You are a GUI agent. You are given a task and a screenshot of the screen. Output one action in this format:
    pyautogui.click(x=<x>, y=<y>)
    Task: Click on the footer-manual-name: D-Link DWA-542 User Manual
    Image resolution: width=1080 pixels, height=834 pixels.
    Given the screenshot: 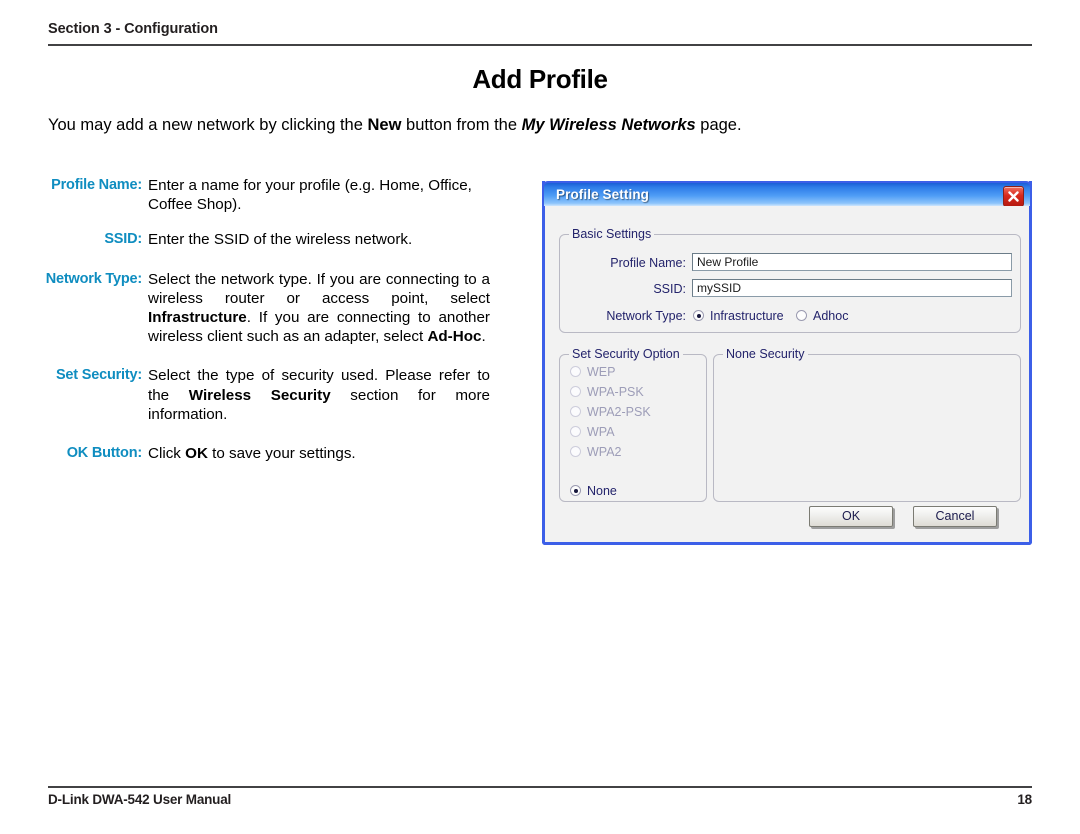 What is the action you would take?
    pyautogui.click(x=140, y=799)
    